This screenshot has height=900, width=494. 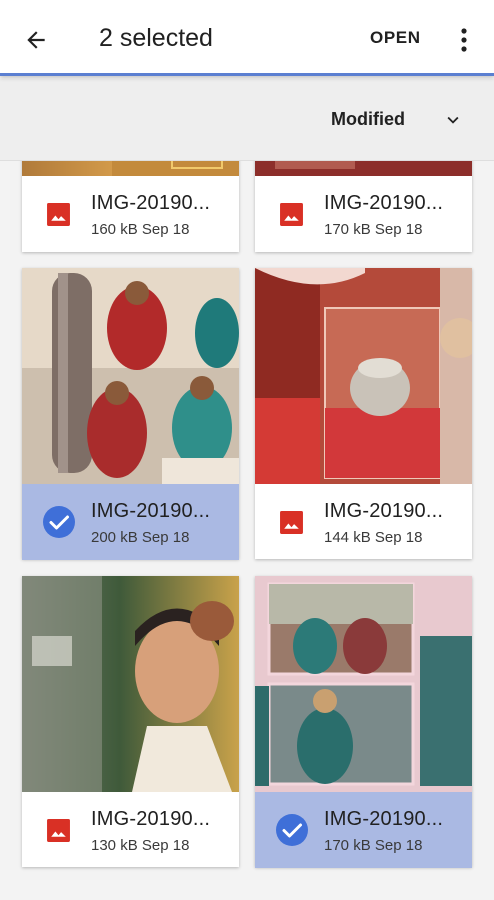 I want to click on file-info: IMG-20190... 200 kB Sep 18, so click(x=130, y=522).